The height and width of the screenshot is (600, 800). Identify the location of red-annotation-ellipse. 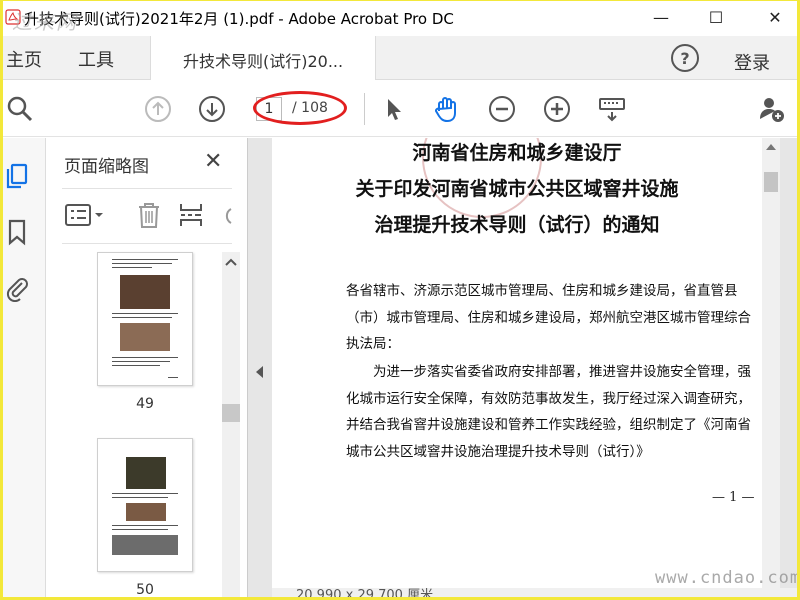
(300, 108).